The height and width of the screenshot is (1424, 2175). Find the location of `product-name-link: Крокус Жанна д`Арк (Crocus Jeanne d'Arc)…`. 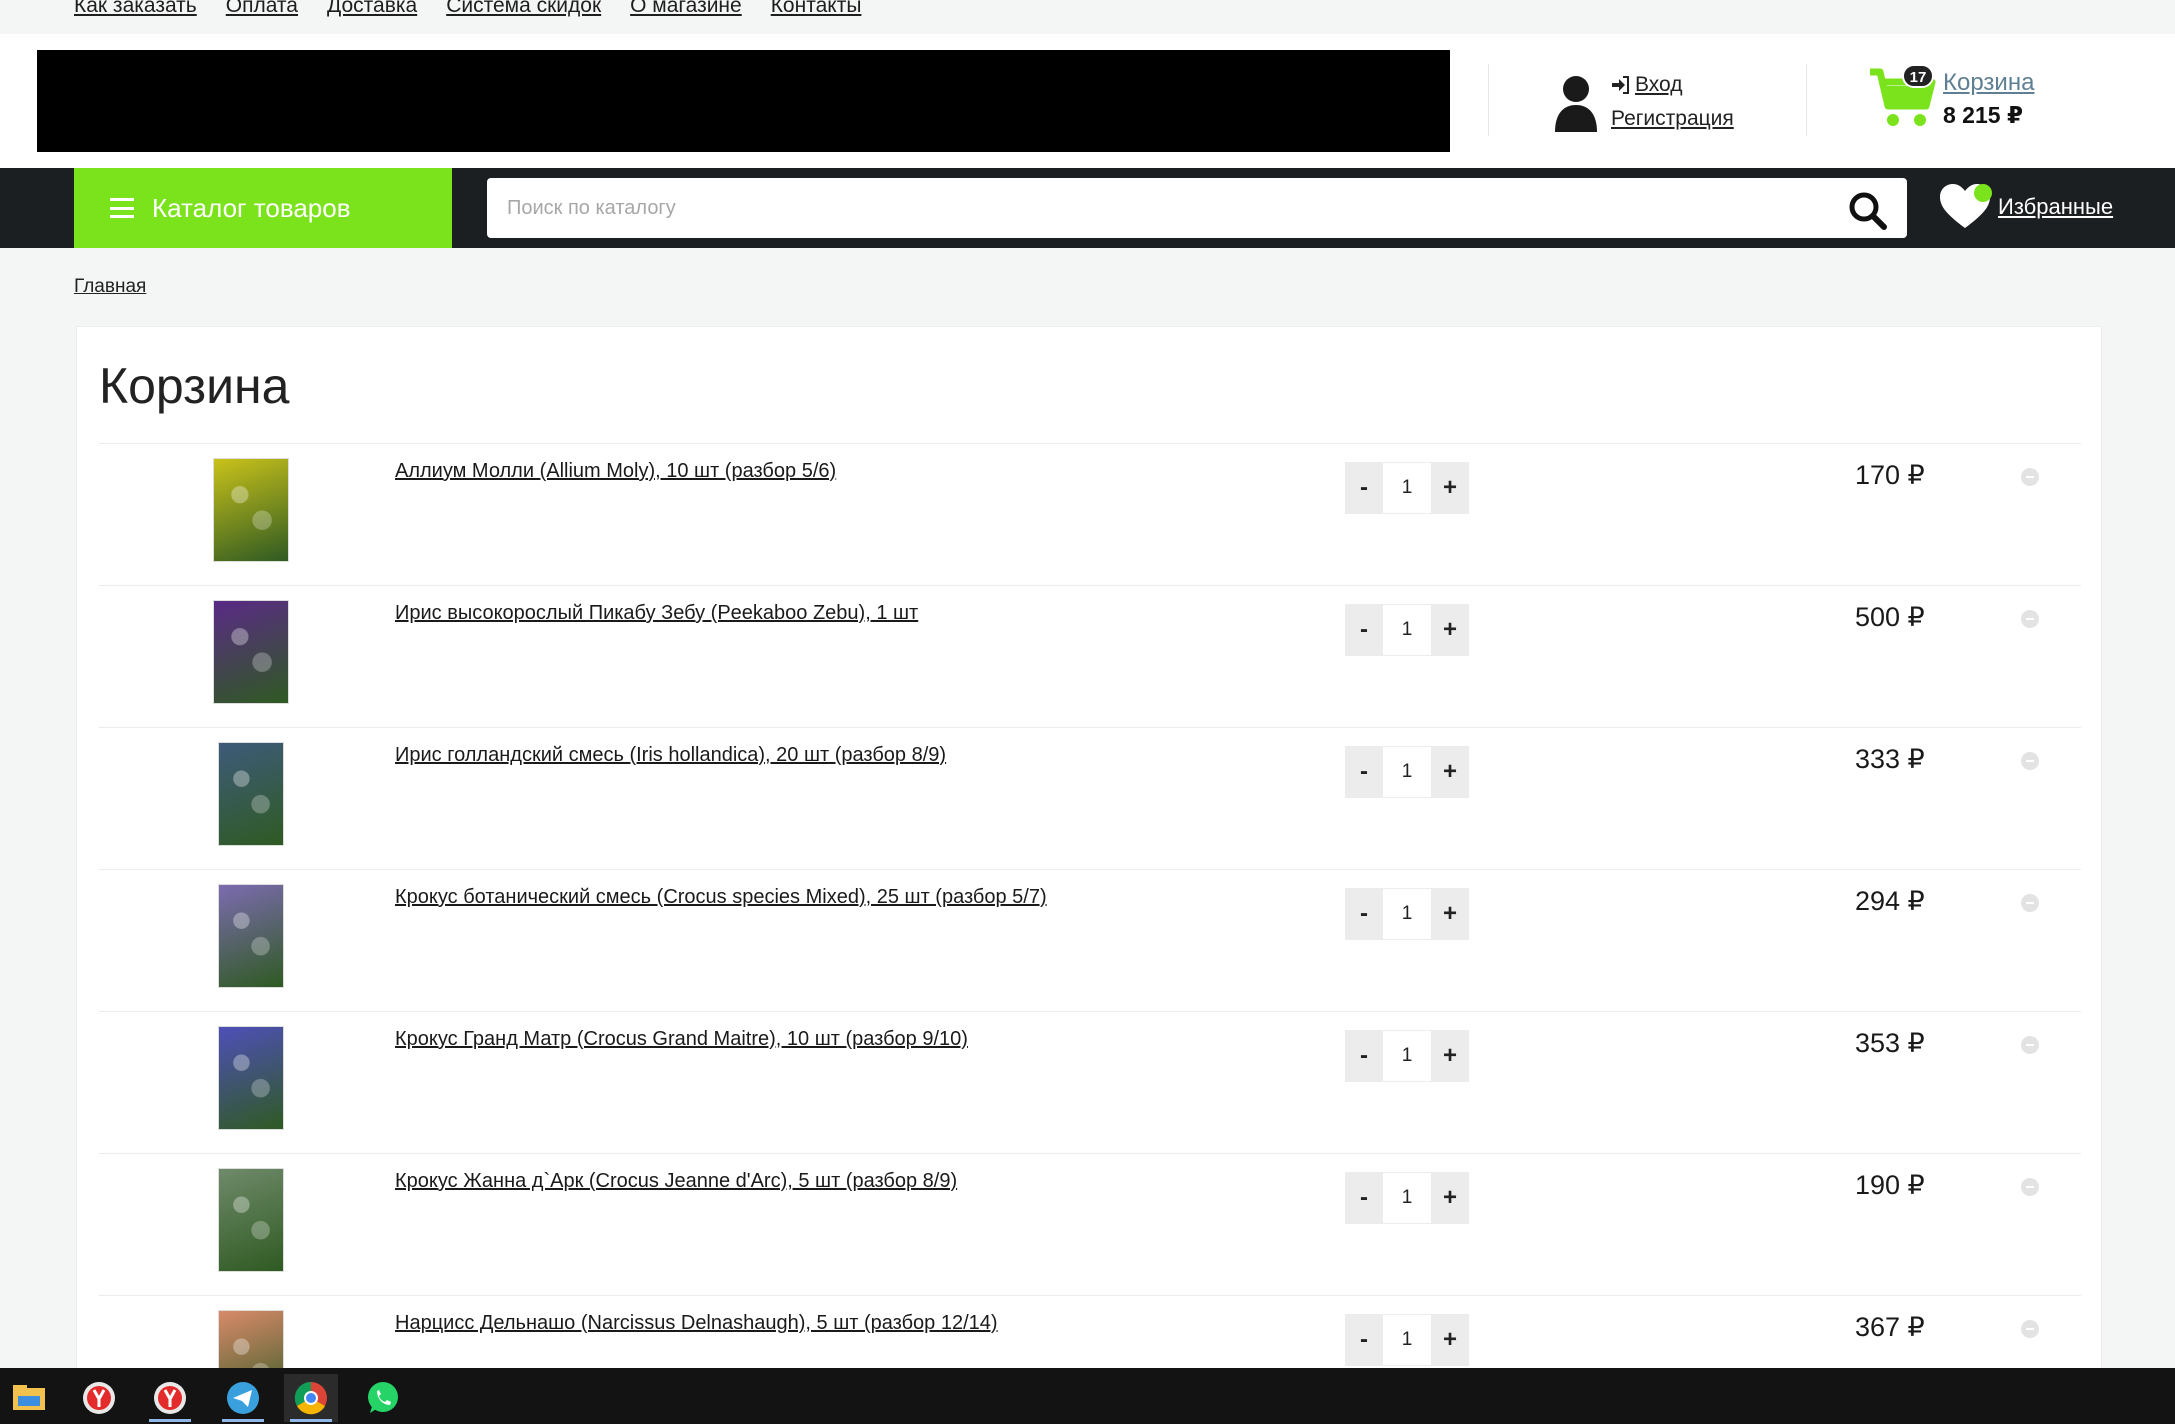

product-name-link: Крокус Жанна д`Арк (Crocus Jeanne d'Arc)… is located at coordinates (676, 1181).